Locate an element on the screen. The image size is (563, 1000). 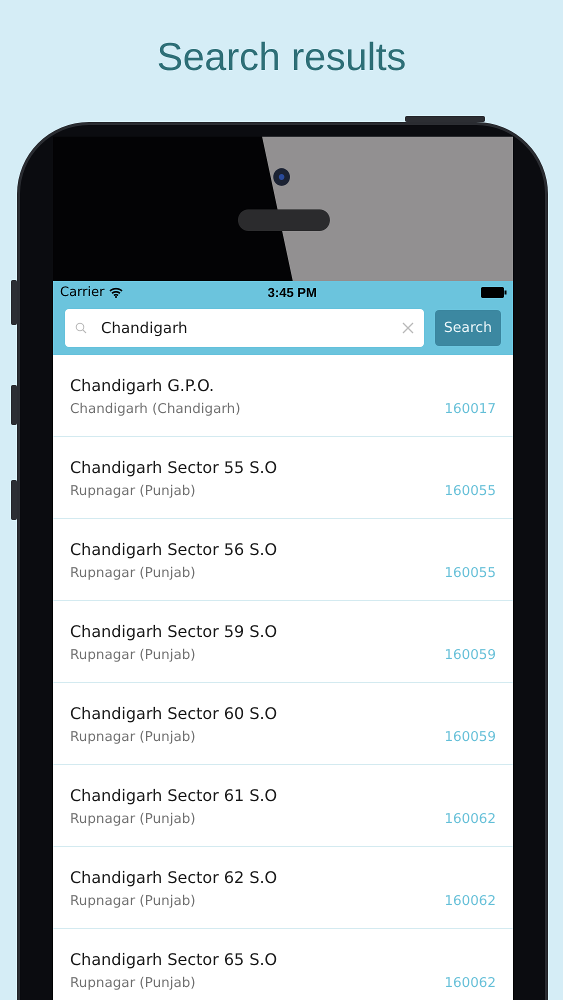
post-office-name: Chandigarh Sector 62 S.O is located at coordinates (174, 878).